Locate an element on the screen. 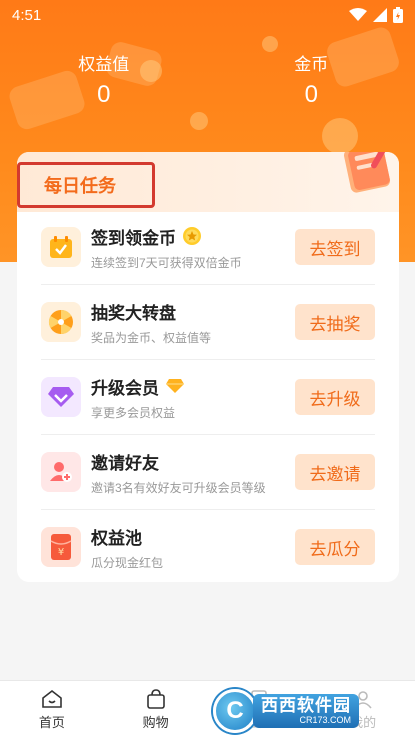 This screenshot has width=415, height=738. checkin-button: 去签到 is located at coordinates (335, 247).